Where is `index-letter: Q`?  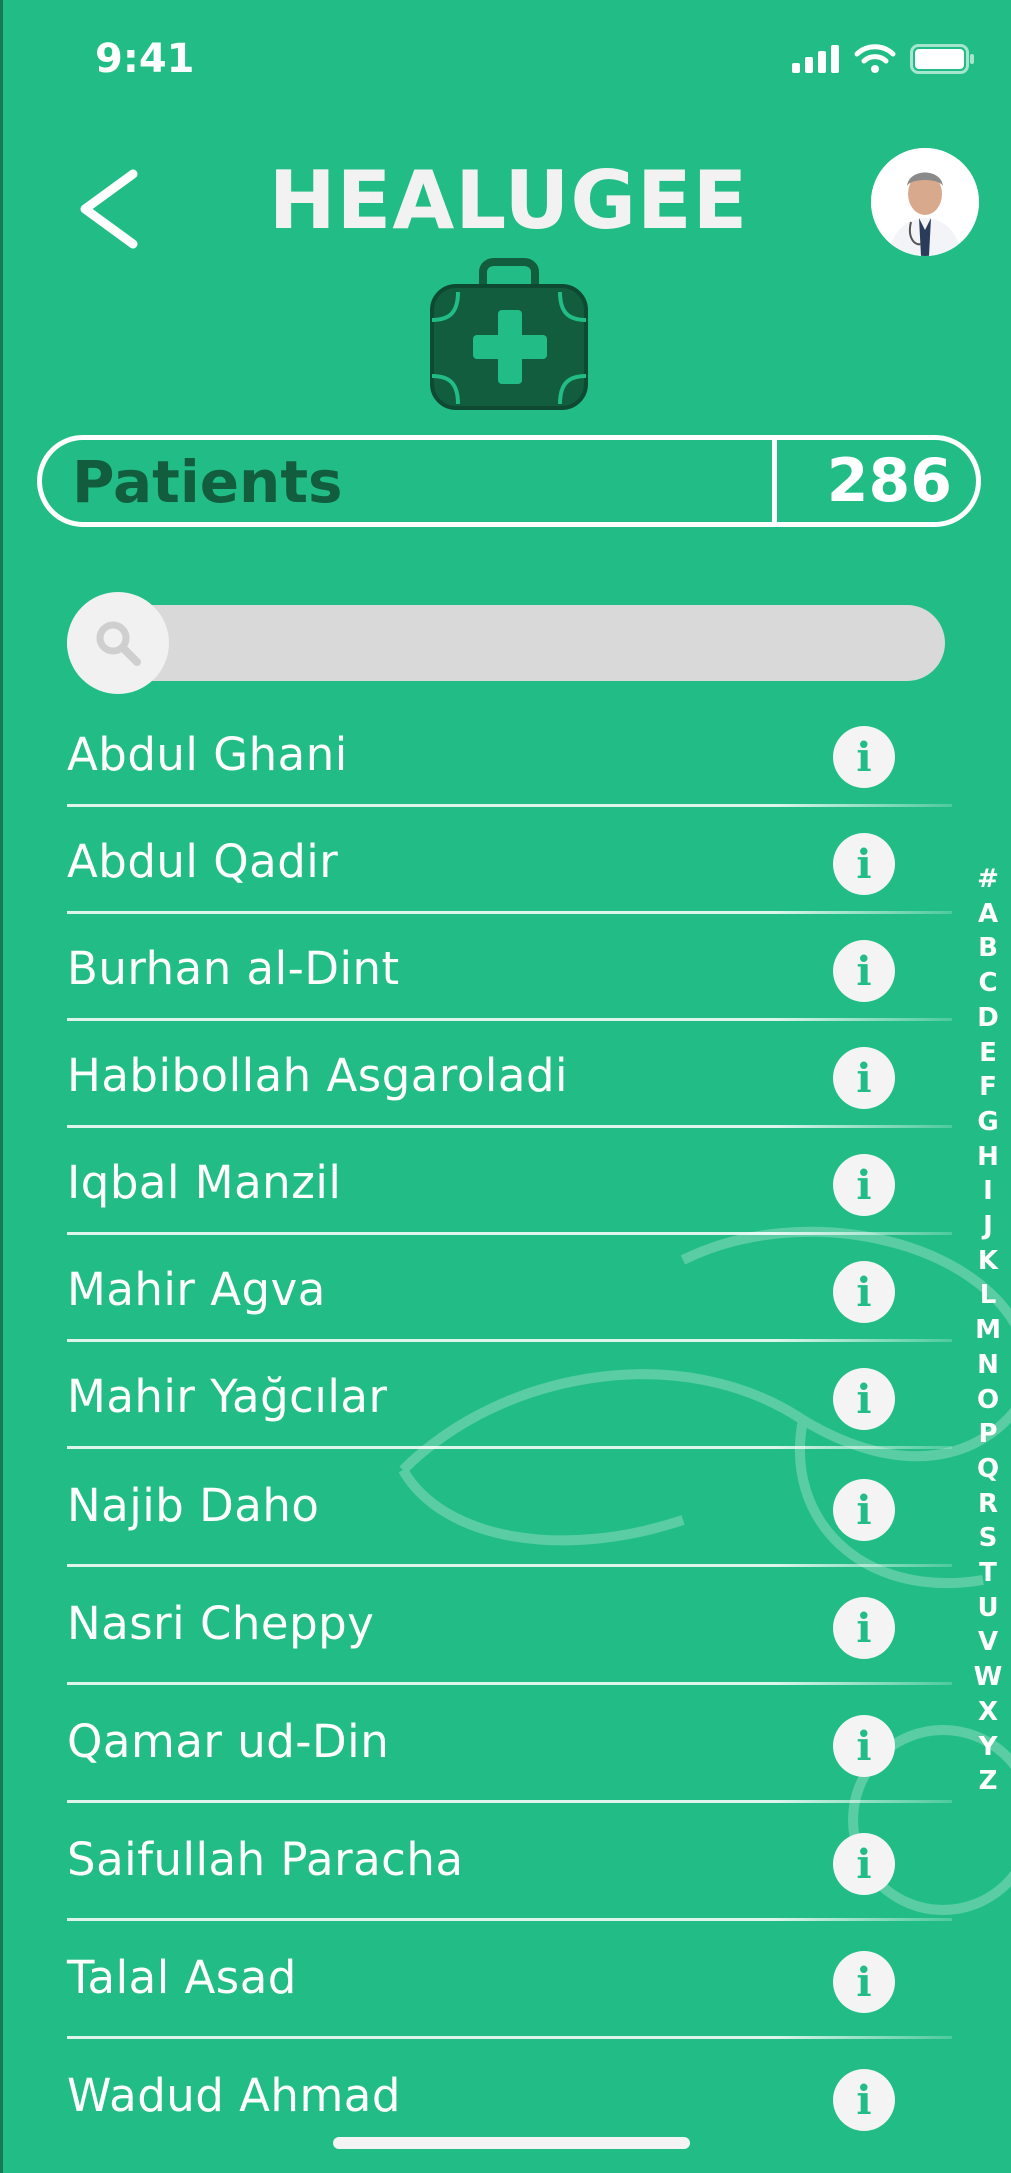
index-letter: Q is located at coordinates (988, 1469).